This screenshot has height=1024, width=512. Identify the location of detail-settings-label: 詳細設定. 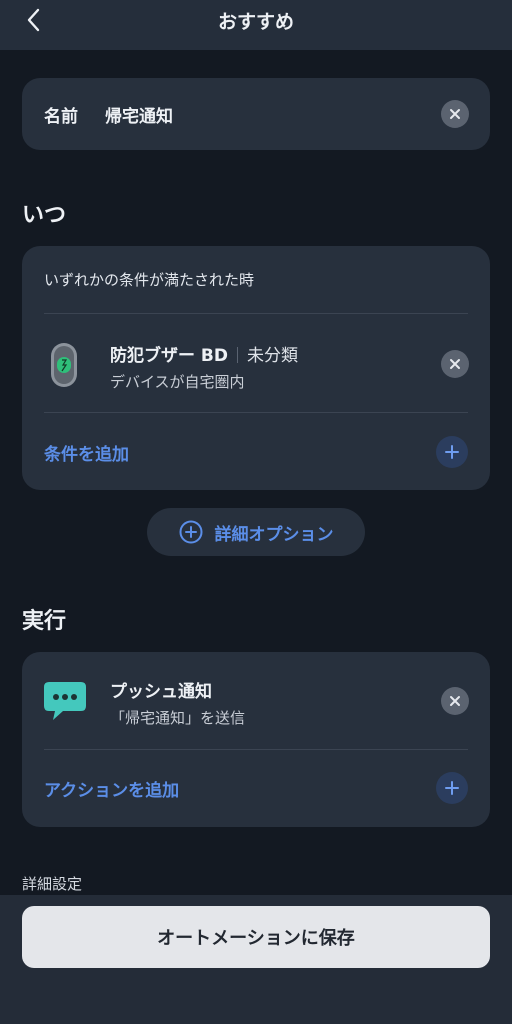
(52, 884).